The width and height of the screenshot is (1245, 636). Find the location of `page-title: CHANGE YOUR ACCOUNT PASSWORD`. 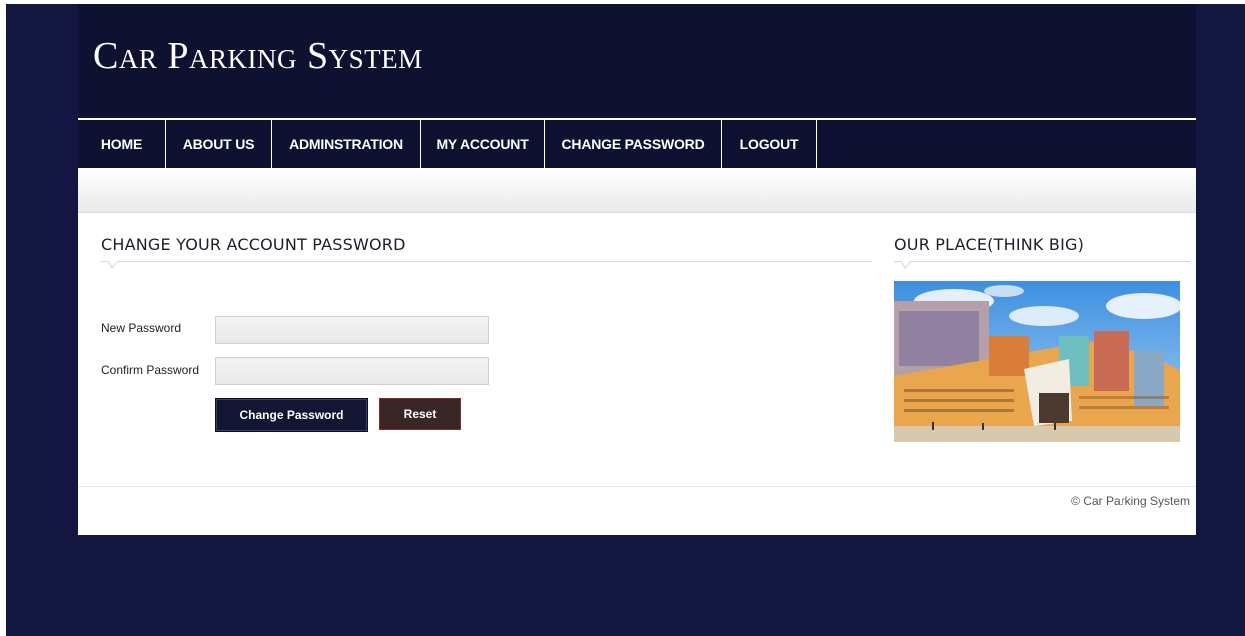

page-title: CHANGE YOUR ACCOUNT PASSWORD is located at coordinates (253, 244).